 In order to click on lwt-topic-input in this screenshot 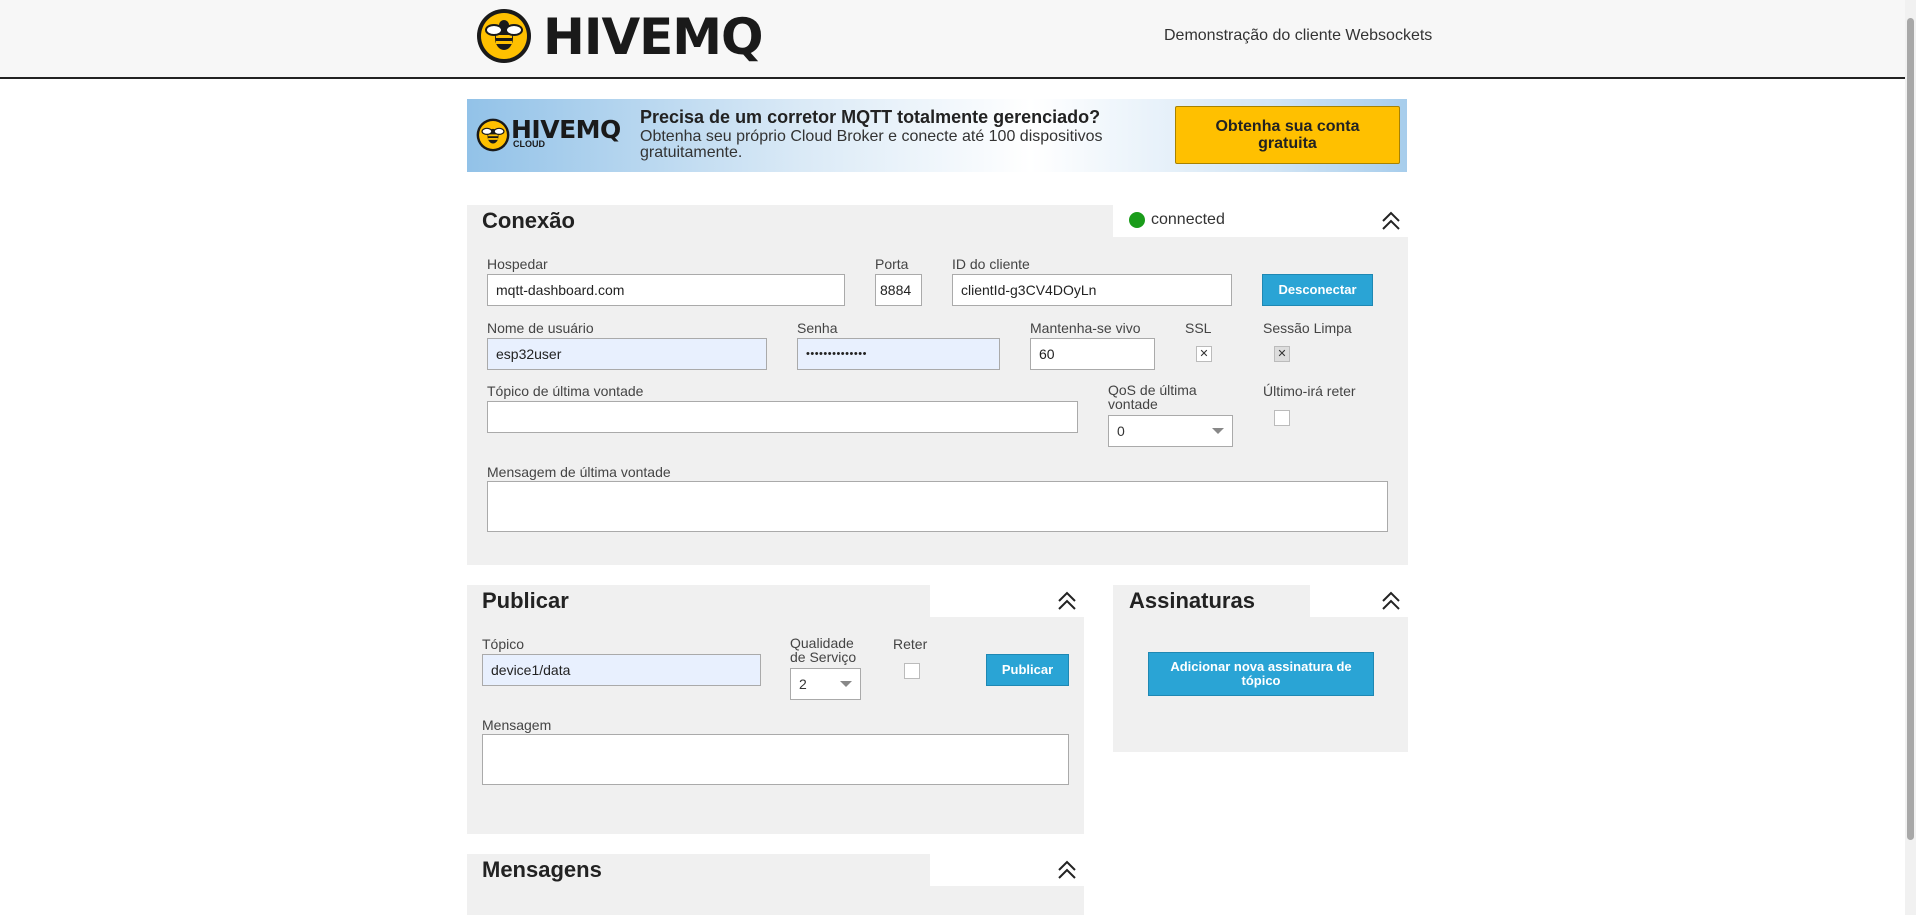, I will do `click(782, 417)`.